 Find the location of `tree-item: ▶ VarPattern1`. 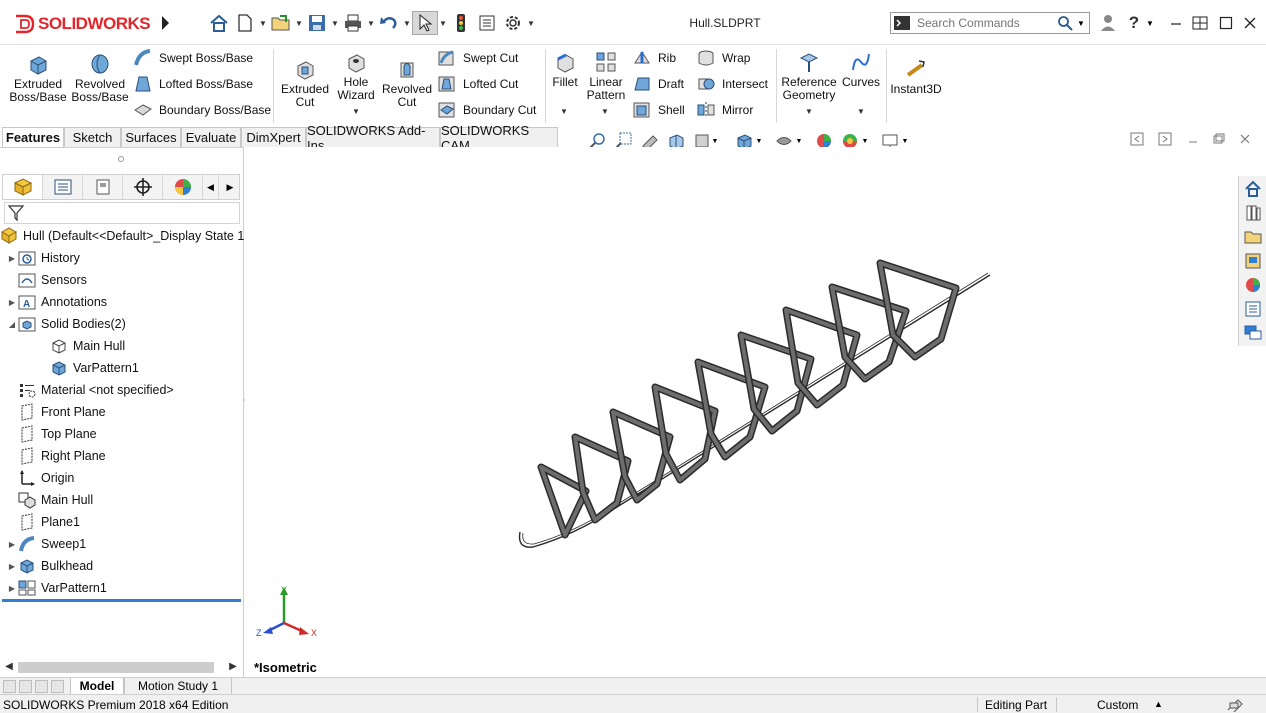

tree-item: ▶ VarPattern1 is located at coordinates (121, 588).